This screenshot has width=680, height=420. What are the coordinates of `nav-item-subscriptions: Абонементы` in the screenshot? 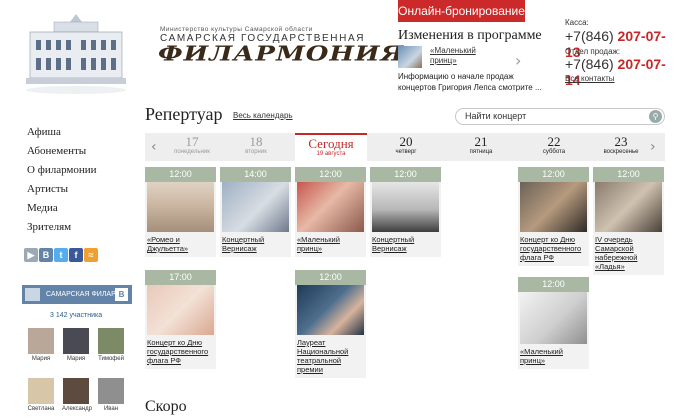 It's located at (56, 151).